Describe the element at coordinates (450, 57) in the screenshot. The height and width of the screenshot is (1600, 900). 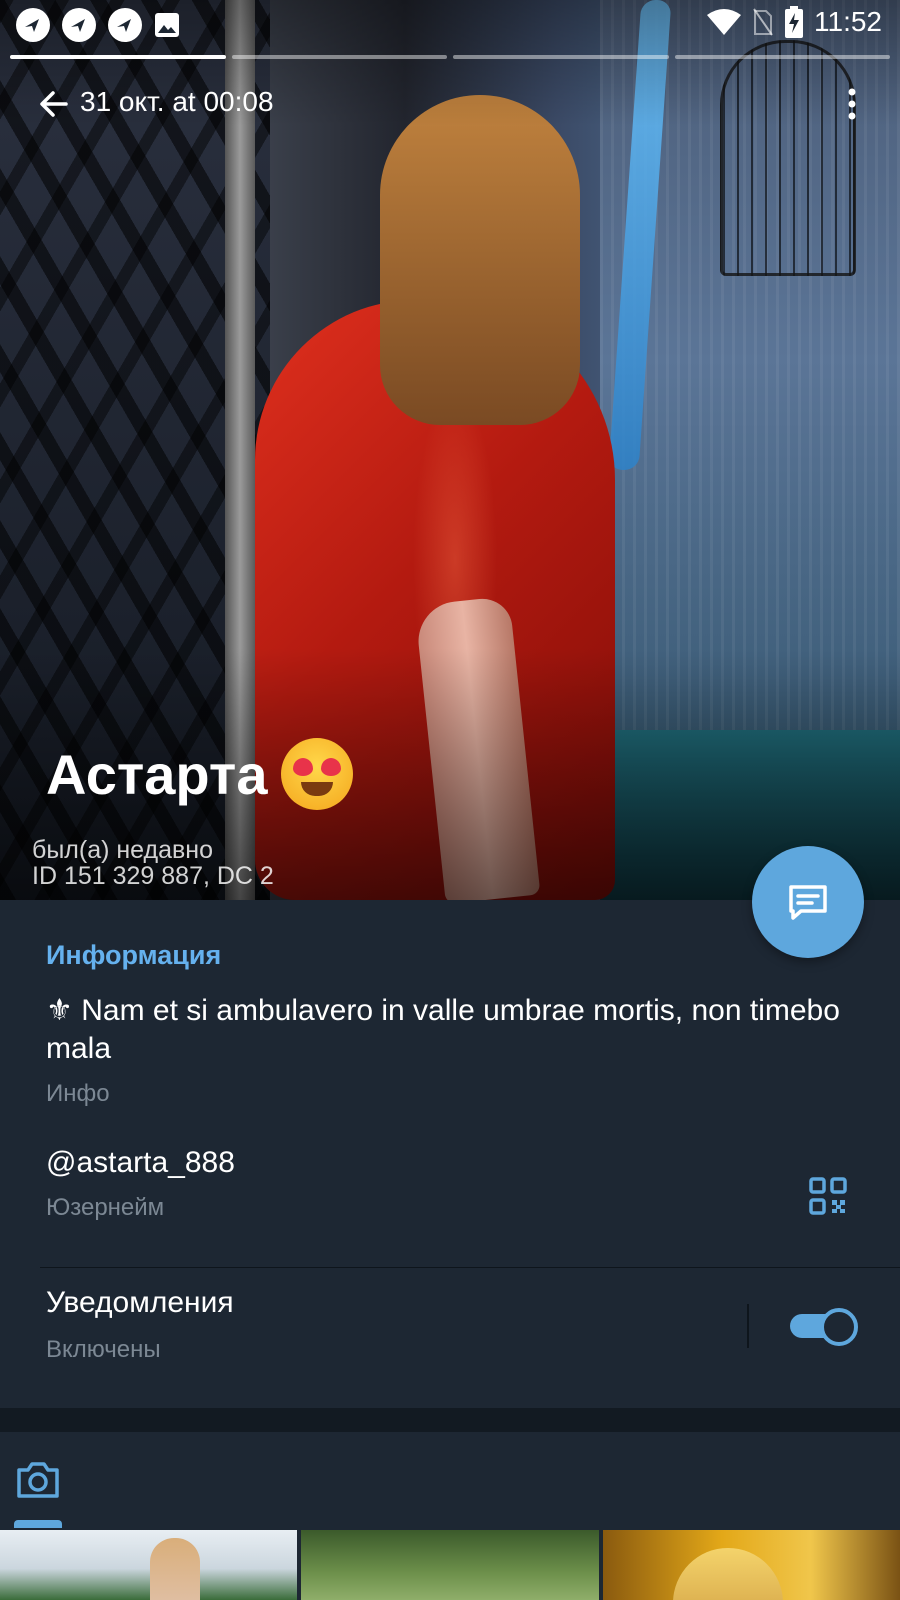
I see `story-progress` at that location.